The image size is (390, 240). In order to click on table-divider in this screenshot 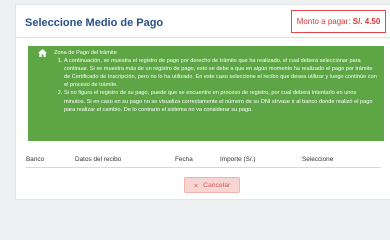, I will do `click(203, 167)`.